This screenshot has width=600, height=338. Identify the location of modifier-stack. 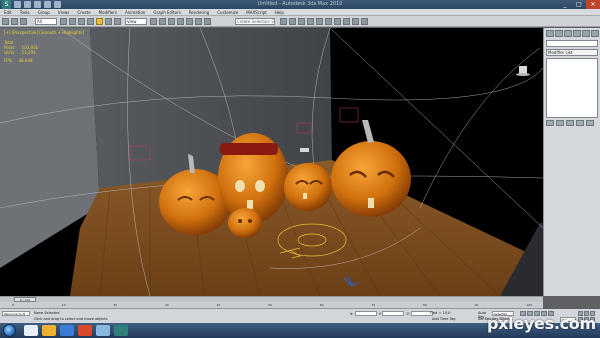
(572, 88).